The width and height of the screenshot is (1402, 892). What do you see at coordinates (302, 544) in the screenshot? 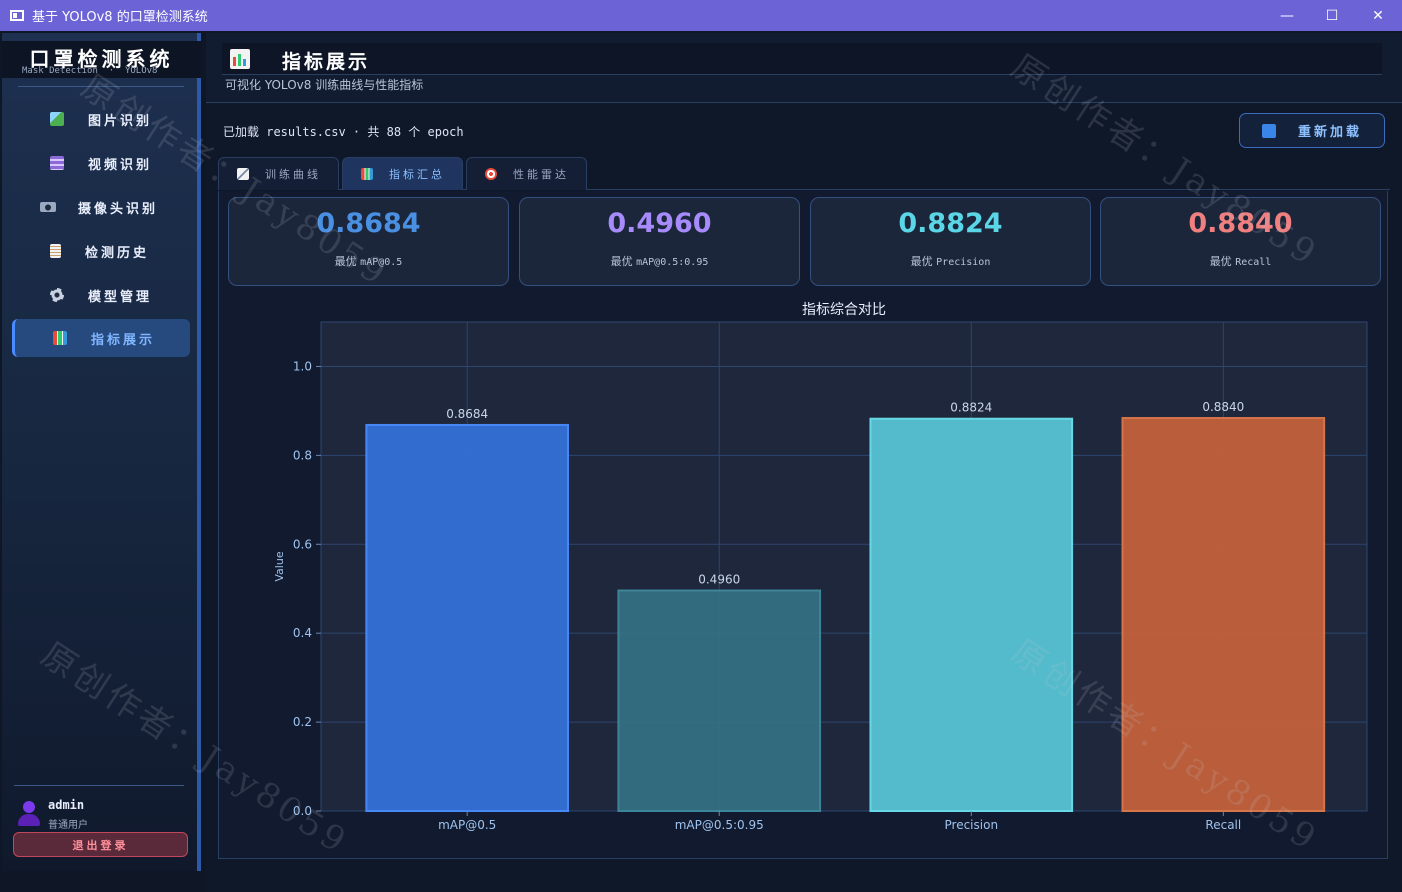
I see `y-tick-label: 0.6` at bounding box center [302, 544].